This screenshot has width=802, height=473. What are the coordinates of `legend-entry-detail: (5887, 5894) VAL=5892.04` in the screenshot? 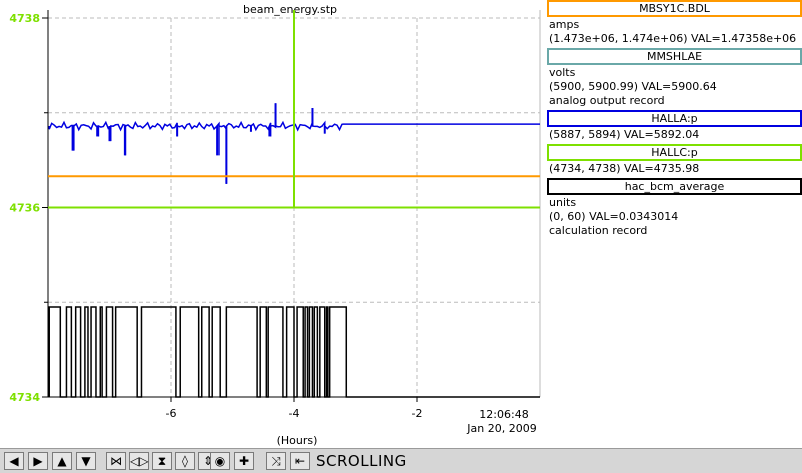 It's located at (624, 134).